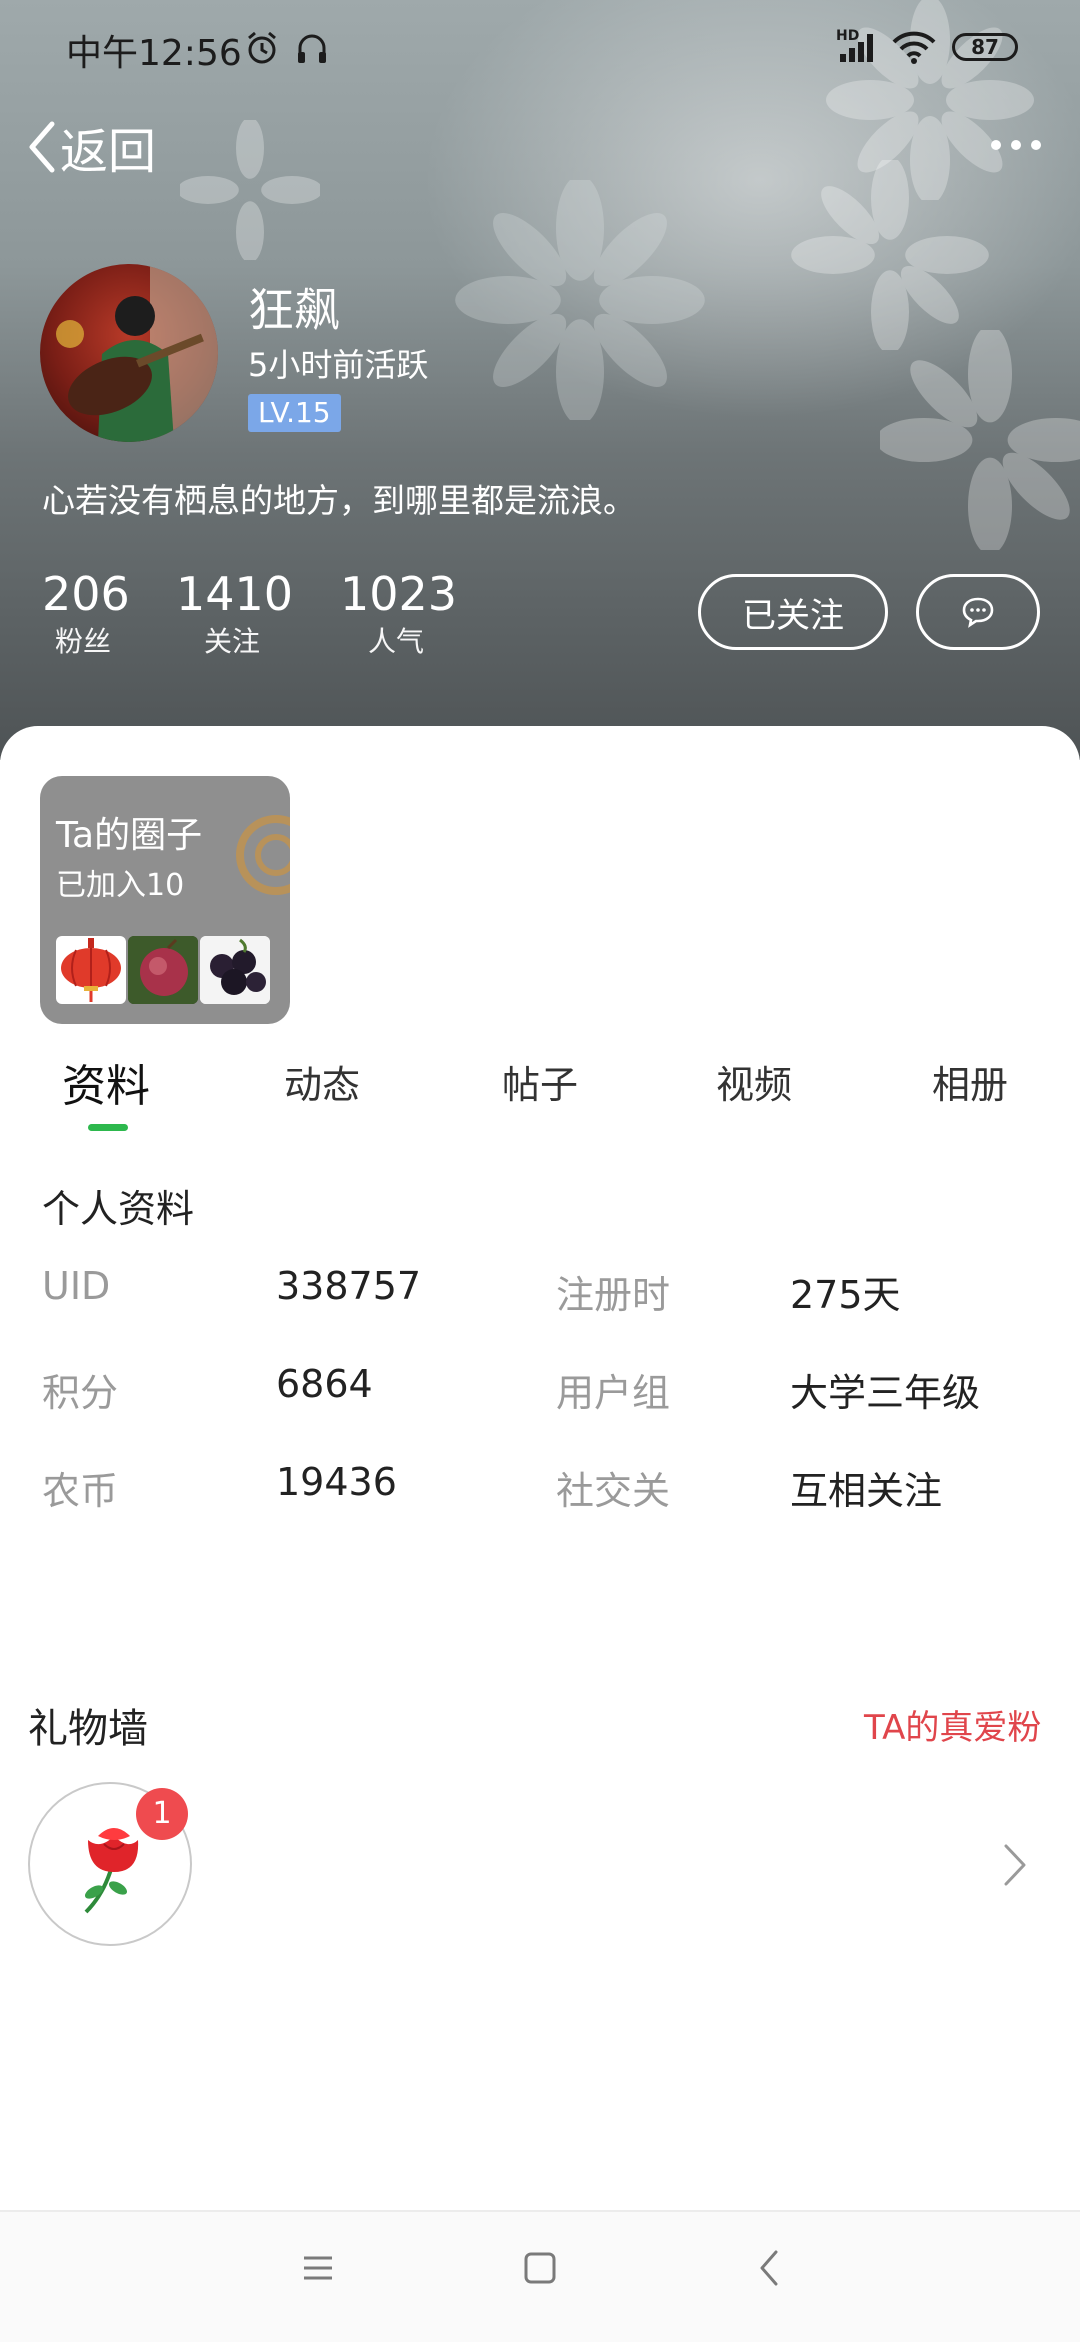 The height and width of the screenshot is (2342, 1080). What do you see at coordinates (856, 48) in the screenshot?
I see `signal-icon` at bounding box center [856, 48].